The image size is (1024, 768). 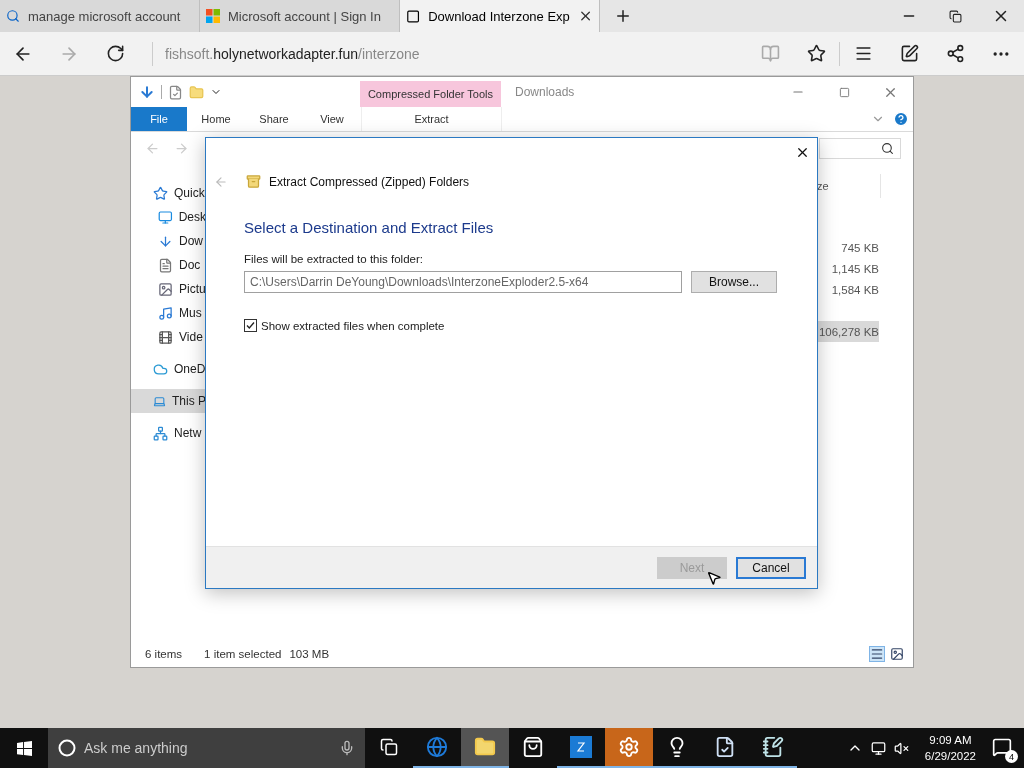 What do you see at coordinates (877, 654) in the screenshot?
I see `details-view-button` at bounding box center [877, 654].